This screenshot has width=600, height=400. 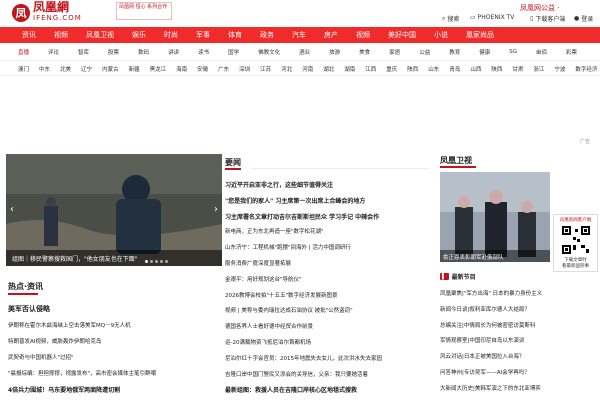 What do you see at coordinates (391, 69) in the screenshot?
I see `city-nav-item: 重庆` at bounding box center [391, 69].